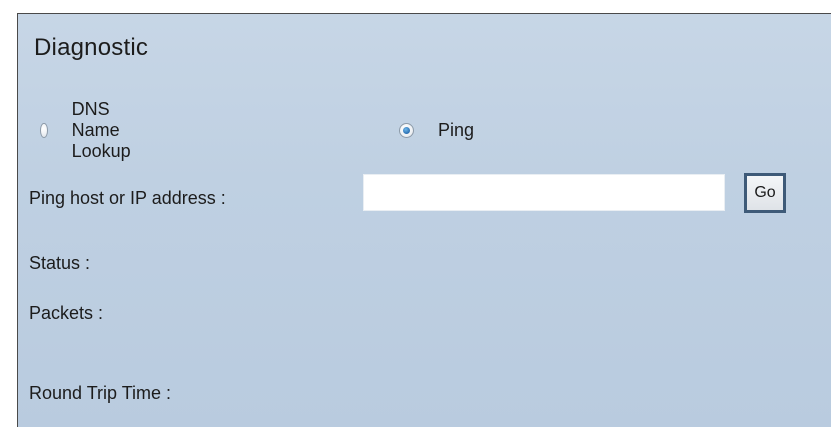  What do you see at coordinates (436, 130) in the screenshot?
I see `radio-ping: Ping` at bounding box center [436, 130].